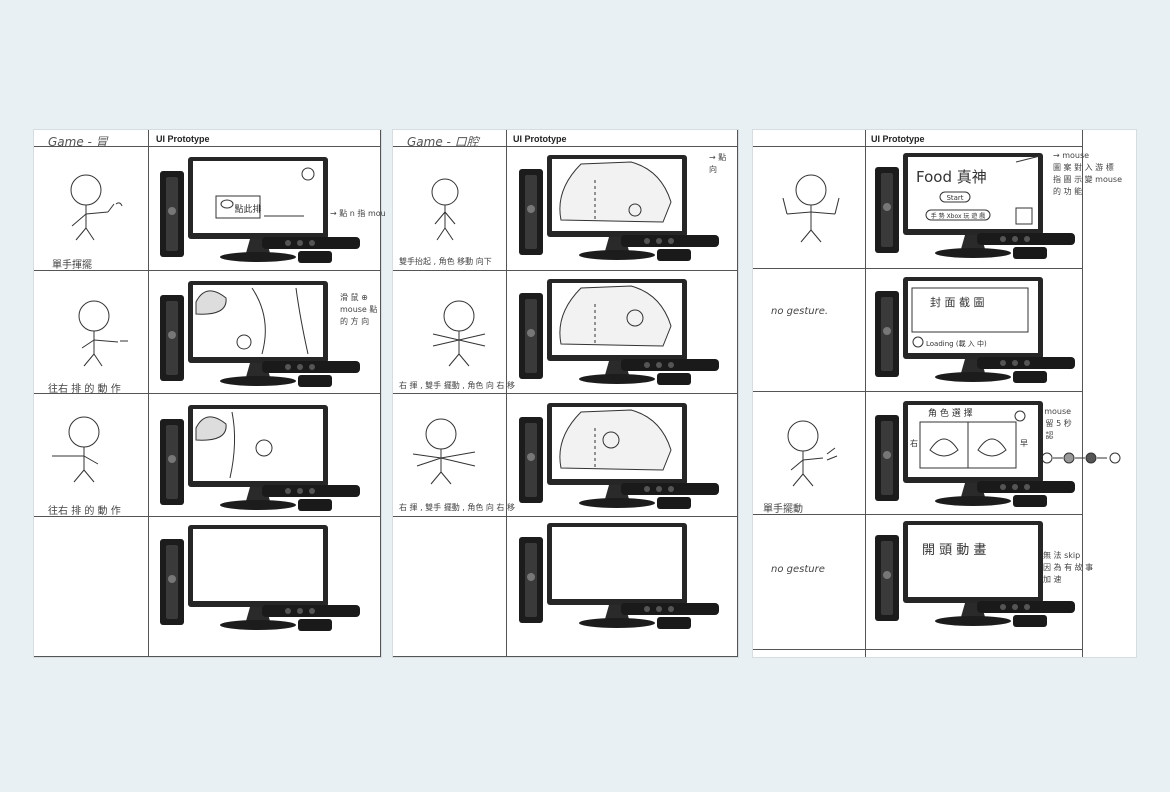 This screenshot has height=792, width=1170. Describe the element at coordinates (914, 443) in the screenshot. I see `screen-left-label: 右` at that location.